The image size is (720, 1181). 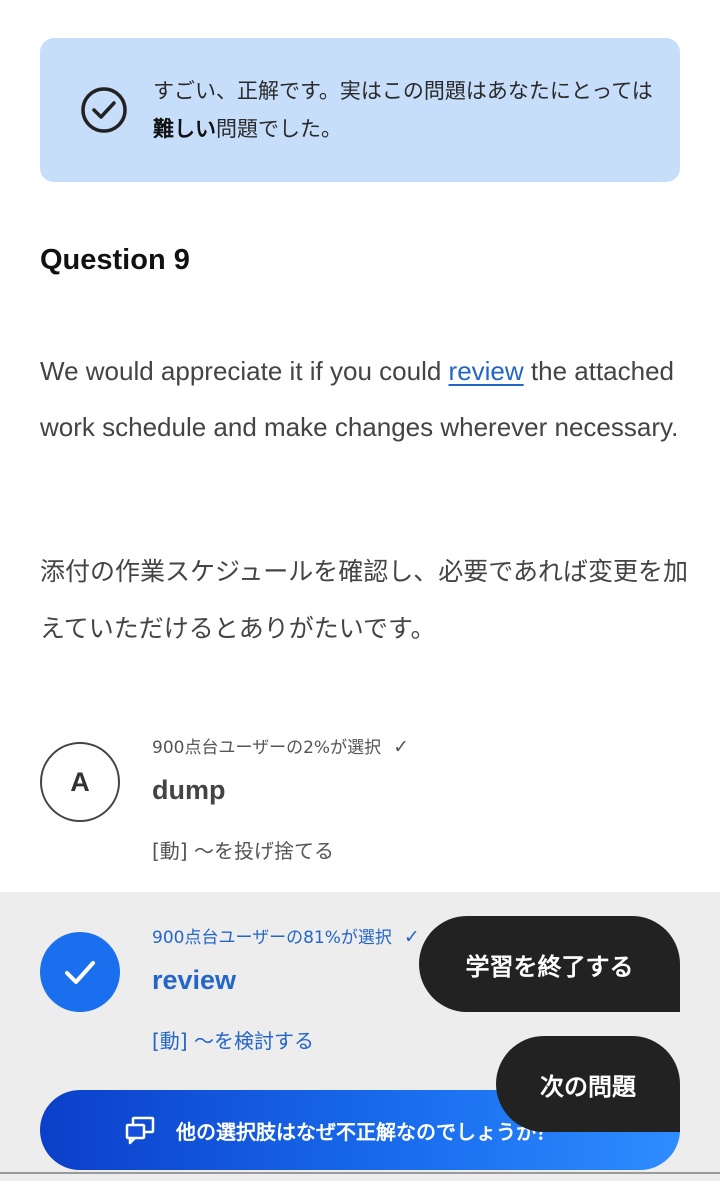 What do you see at coordinates (486, 371) in the screenshot?
I see `answer-word-link: review` at bounding box center [486, 371].